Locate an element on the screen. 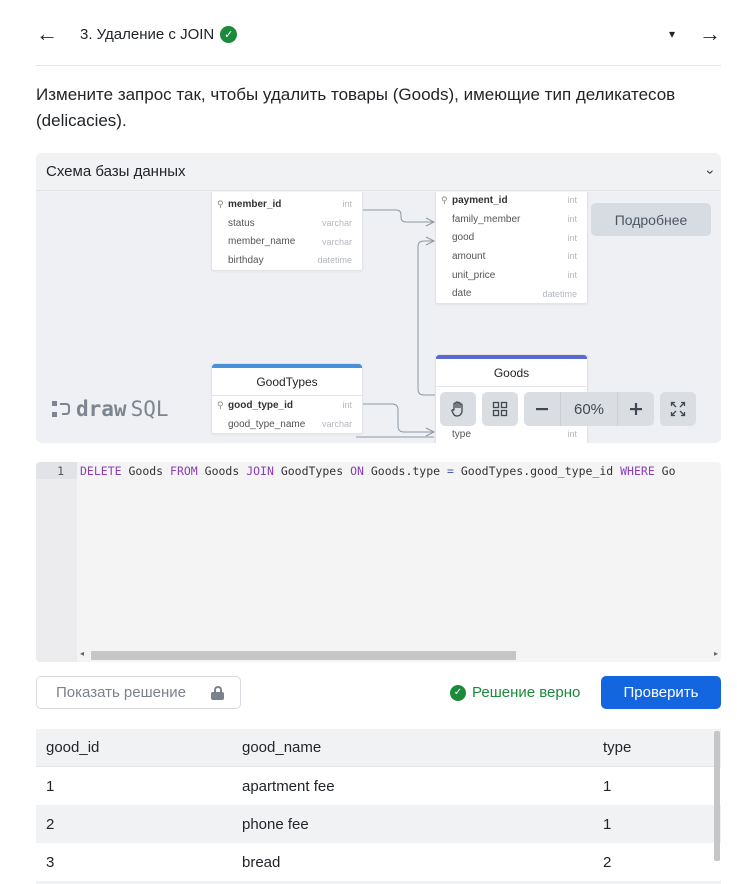 The image size is (737, 884). solution-status-text: Решение верно is located at coordinates (526, 692).